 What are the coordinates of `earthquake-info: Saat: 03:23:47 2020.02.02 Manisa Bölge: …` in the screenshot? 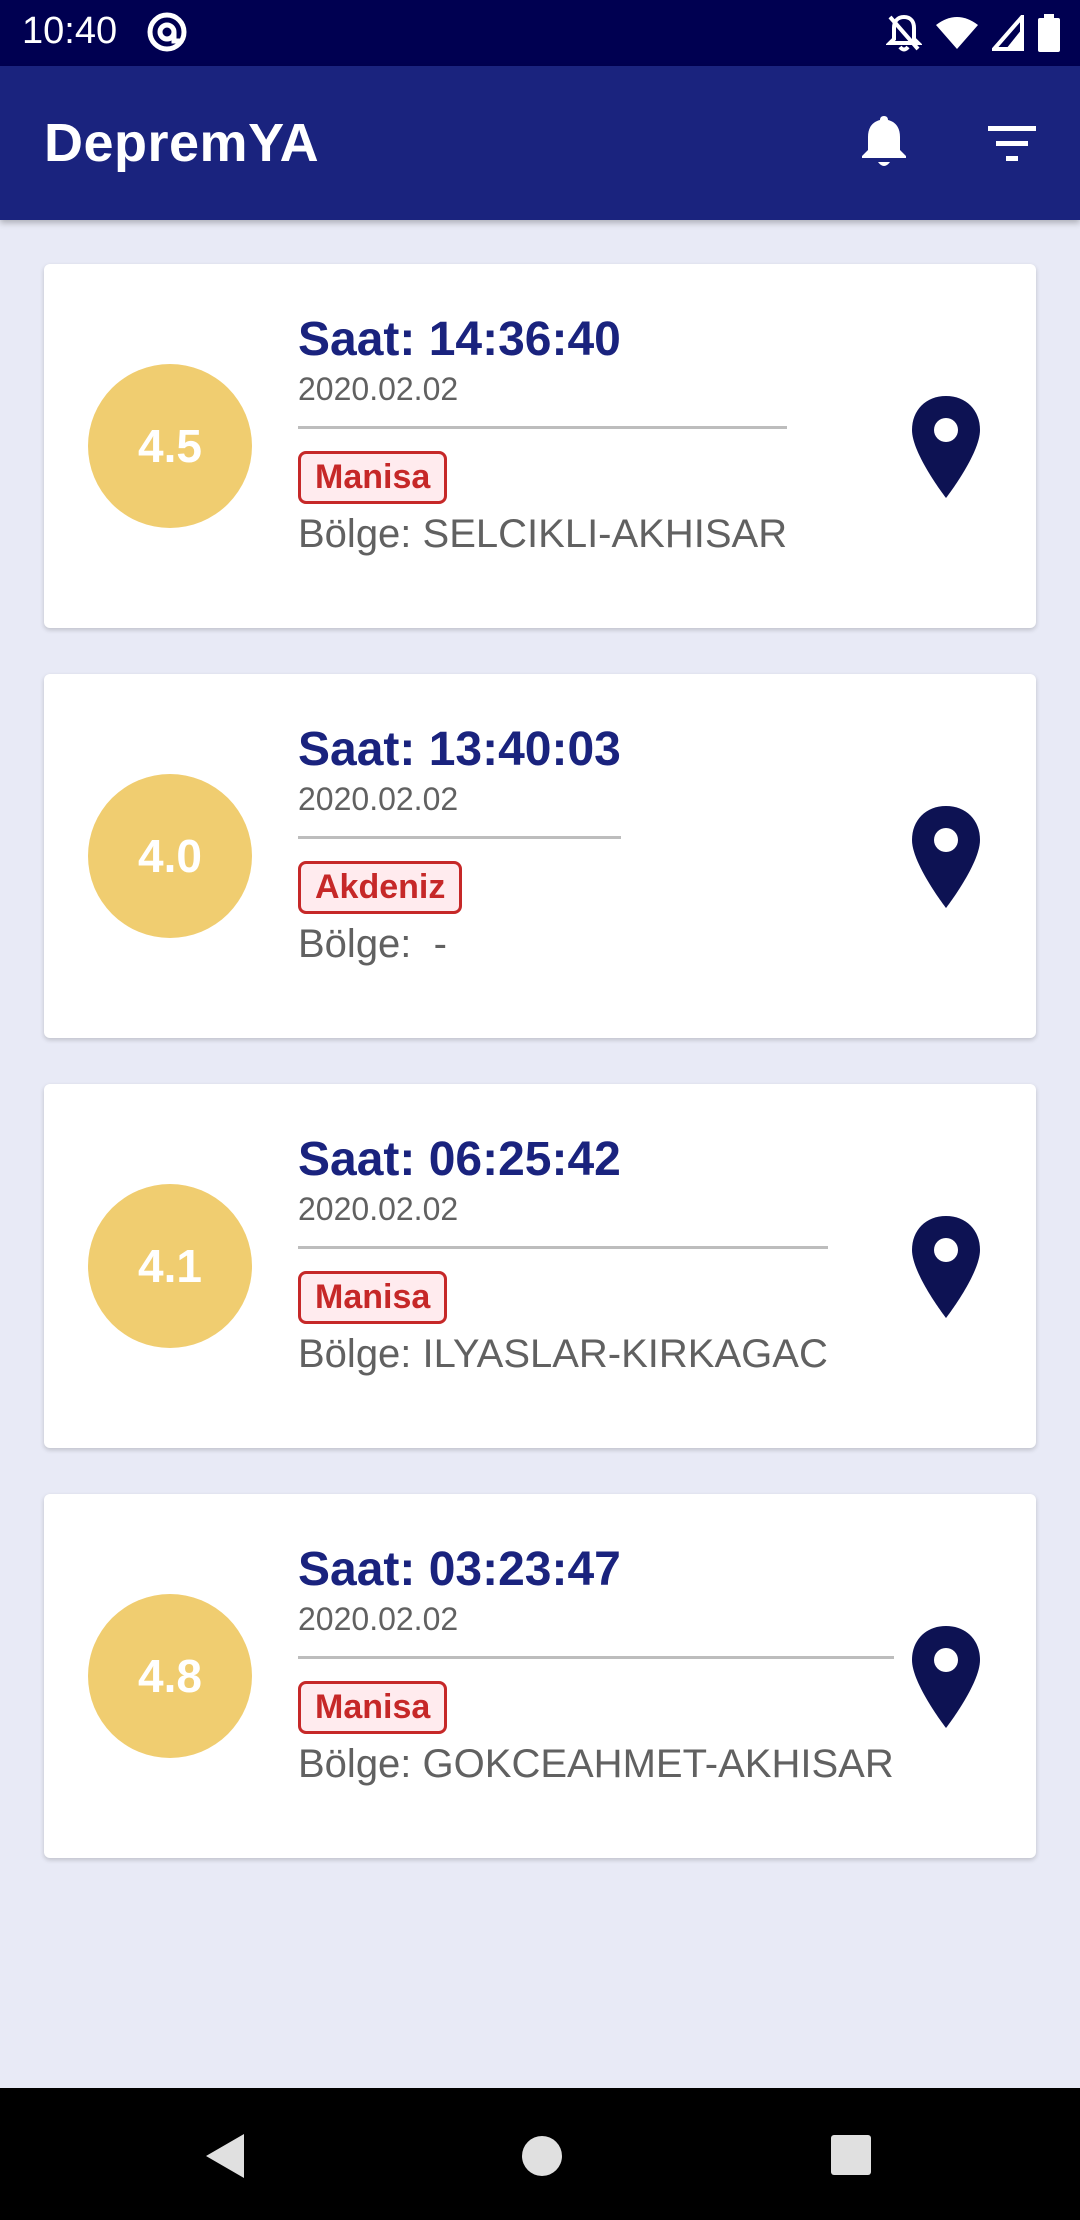 It's located at (596, 1664).